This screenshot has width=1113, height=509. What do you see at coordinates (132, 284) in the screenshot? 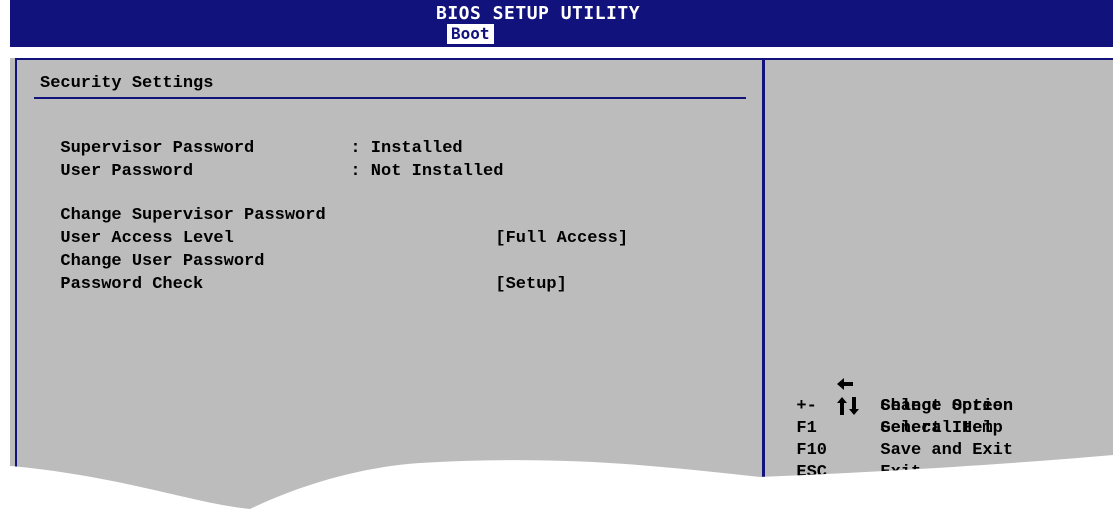
I see `option-label: Password Check` at bounding box center [132, 284].